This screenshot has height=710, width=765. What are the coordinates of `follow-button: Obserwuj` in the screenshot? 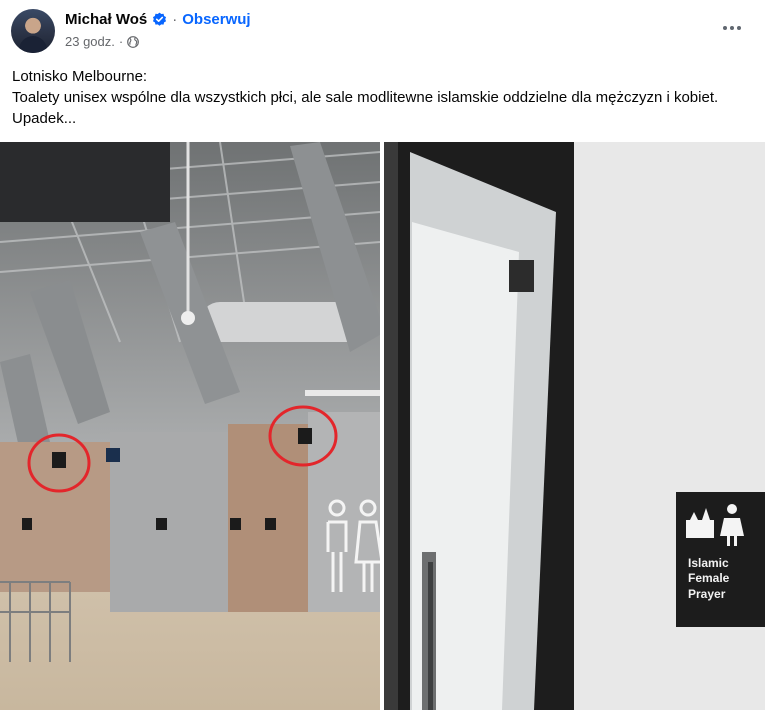 It's located at (216, 19).